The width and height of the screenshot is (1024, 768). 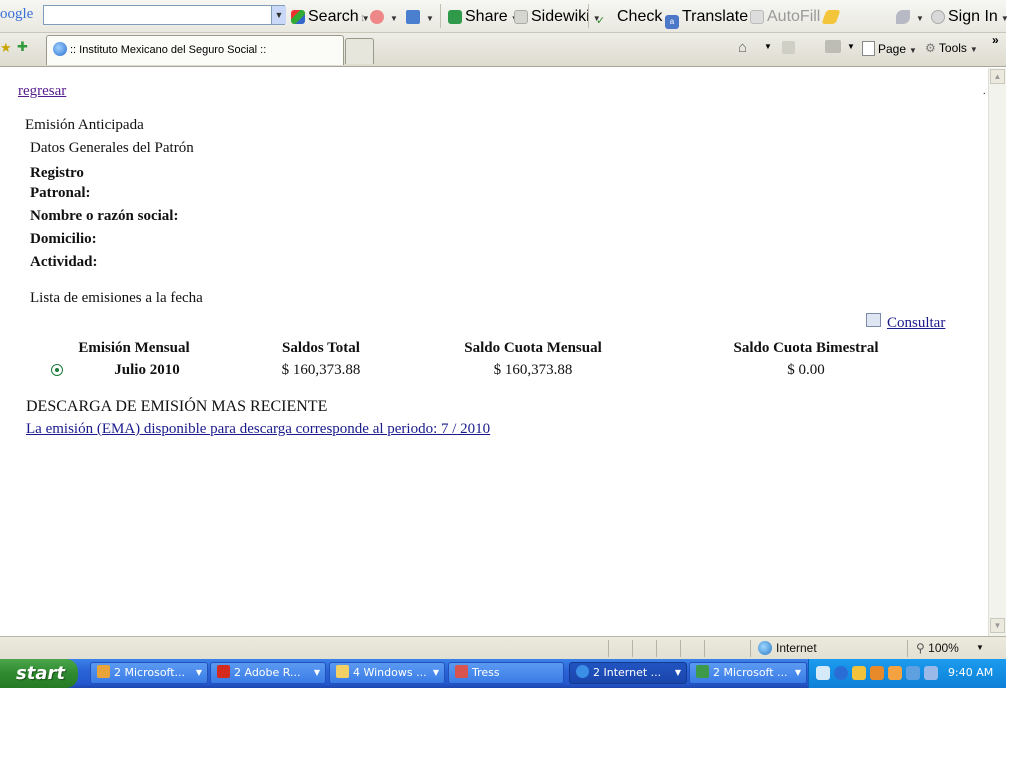 What do you see at coordinates (833, 46) in the screenshot?
I see `print-icon` at bounding box center [833, 46].